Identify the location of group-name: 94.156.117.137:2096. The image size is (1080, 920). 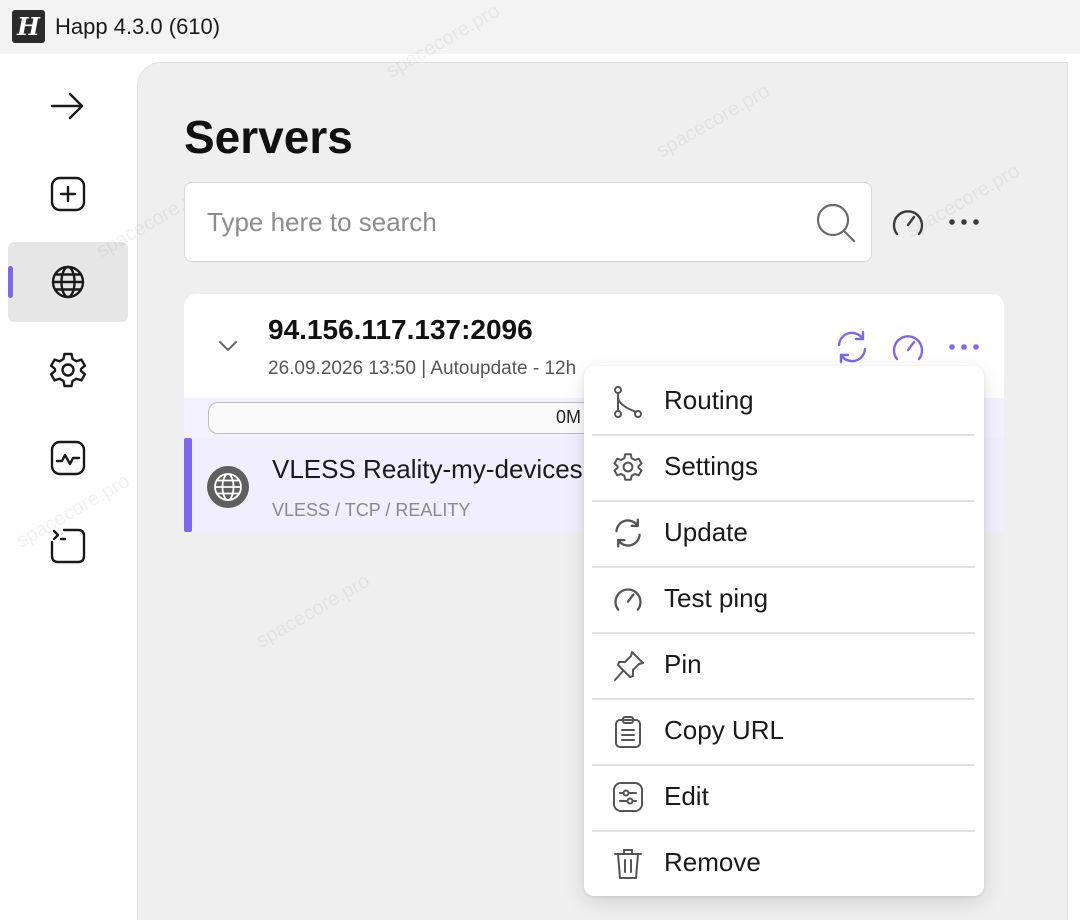
(400, 329).